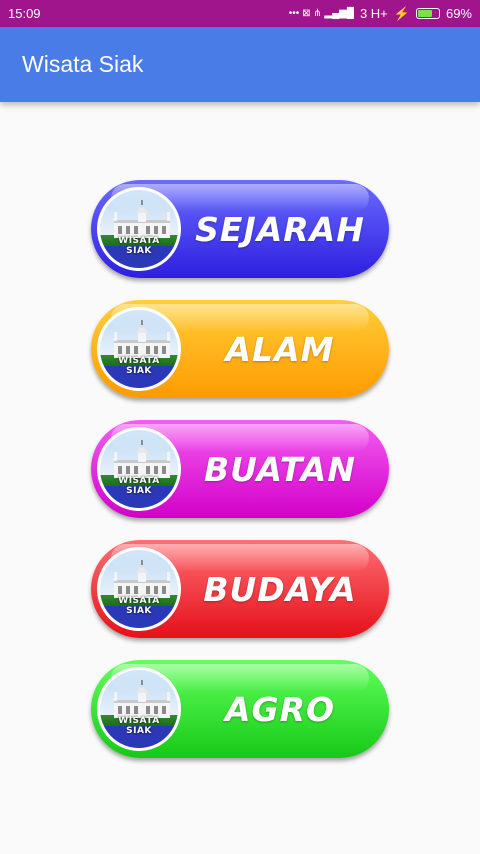  I want to click on category-label: BUDAYA, so click(280, 589).